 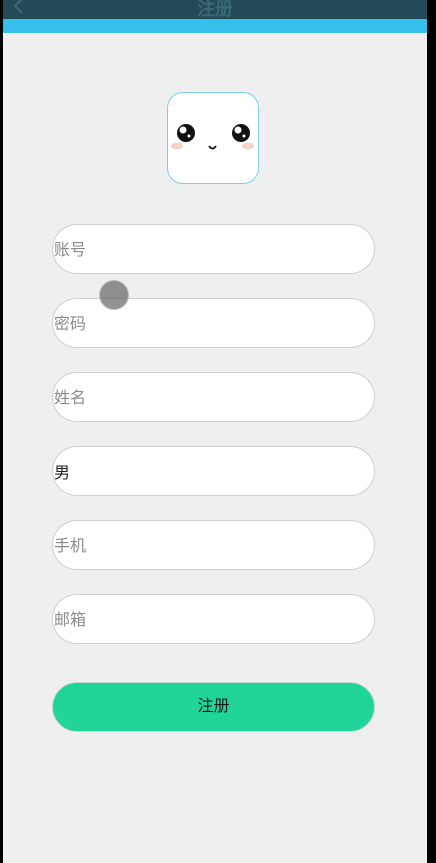 I want to click on email-input, so click(x=213, y=619).